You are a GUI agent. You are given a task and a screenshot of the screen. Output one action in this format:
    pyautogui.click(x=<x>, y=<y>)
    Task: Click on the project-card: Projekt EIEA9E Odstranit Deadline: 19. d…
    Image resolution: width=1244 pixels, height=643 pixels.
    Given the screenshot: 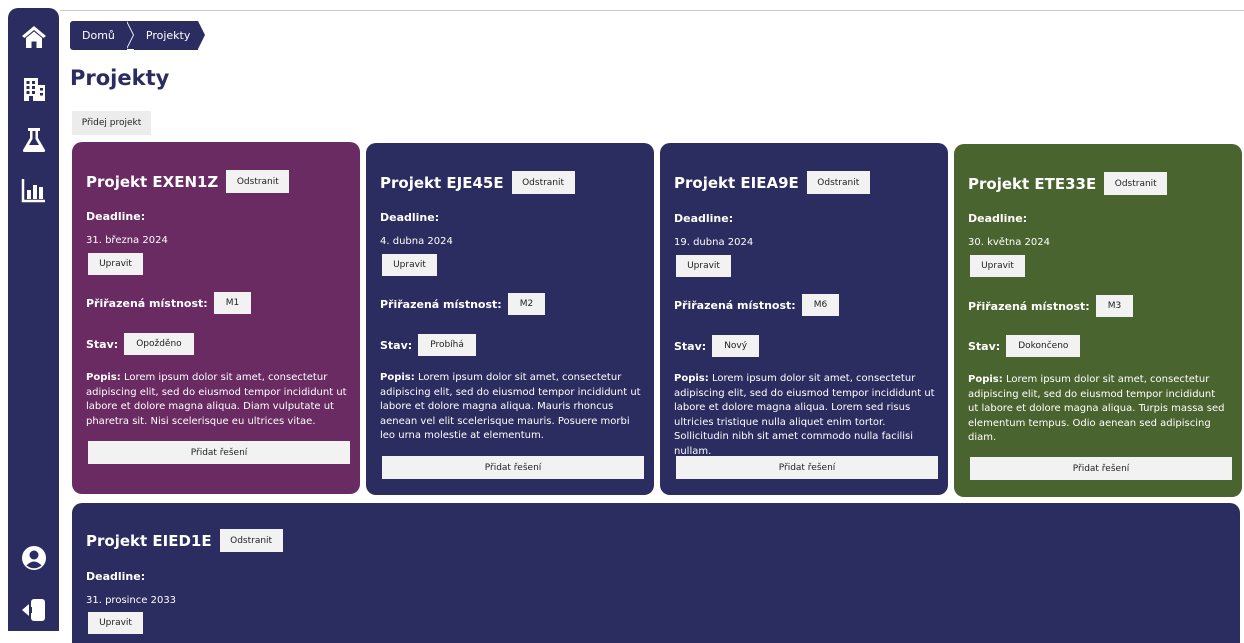 What is the action you would take?
    pyautogui.click(x=804, y=319)
    